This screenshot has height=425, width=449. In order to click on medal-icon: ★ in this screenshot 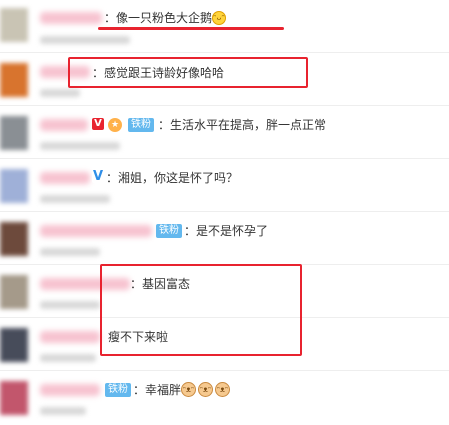, I will do `click(115, 125)`.